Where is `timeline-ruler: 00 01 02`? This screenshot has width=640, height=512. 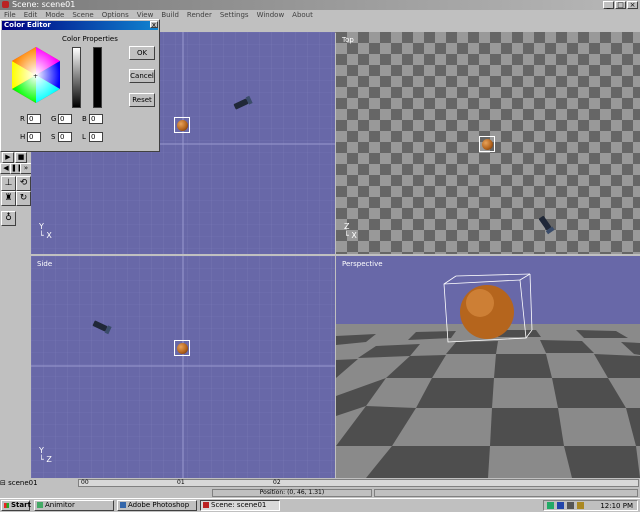 timeline-ruler: 00 01 02 is located at coordinates (358, 483).